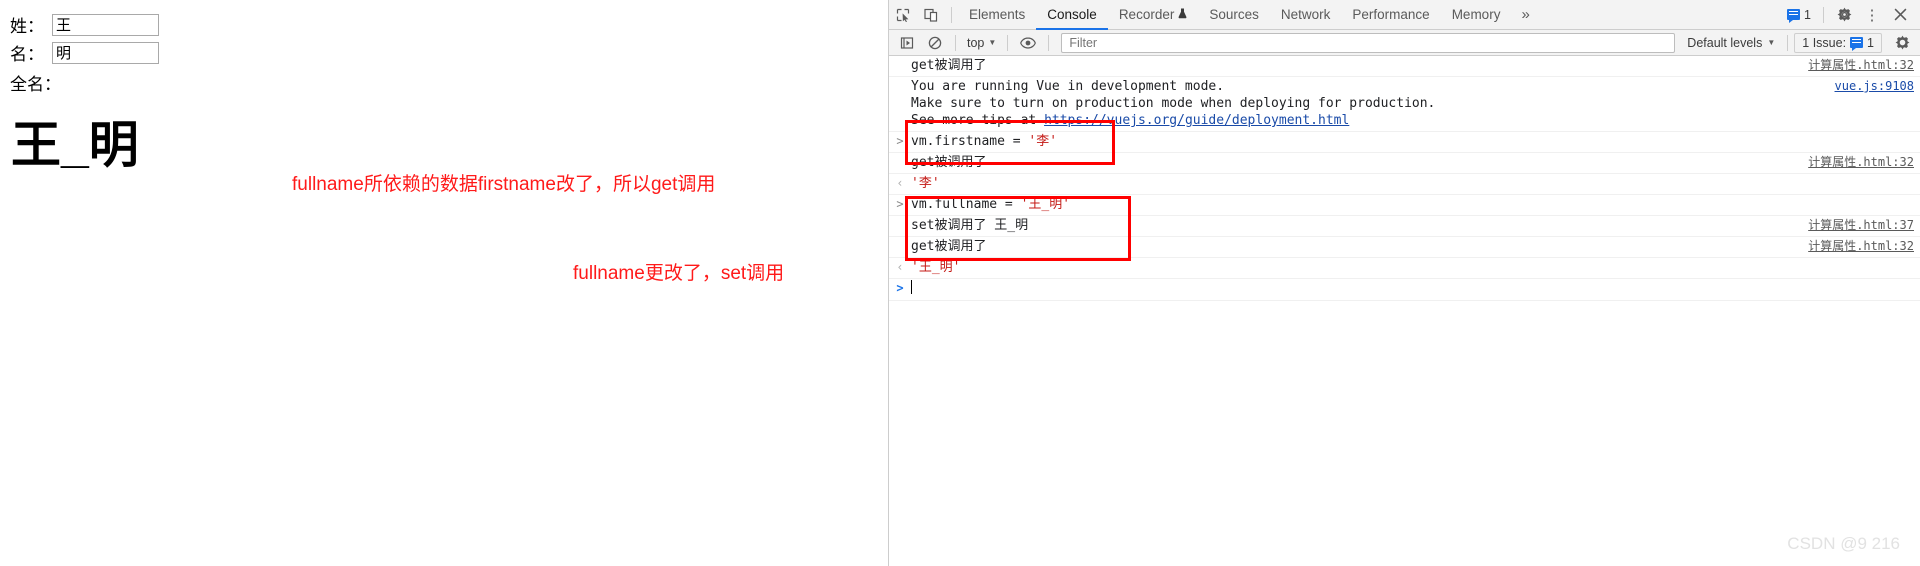 The height and width of the screenshot is (566, 1920). I want to click on tab-recorder: Recorder, so click(1153, 15).